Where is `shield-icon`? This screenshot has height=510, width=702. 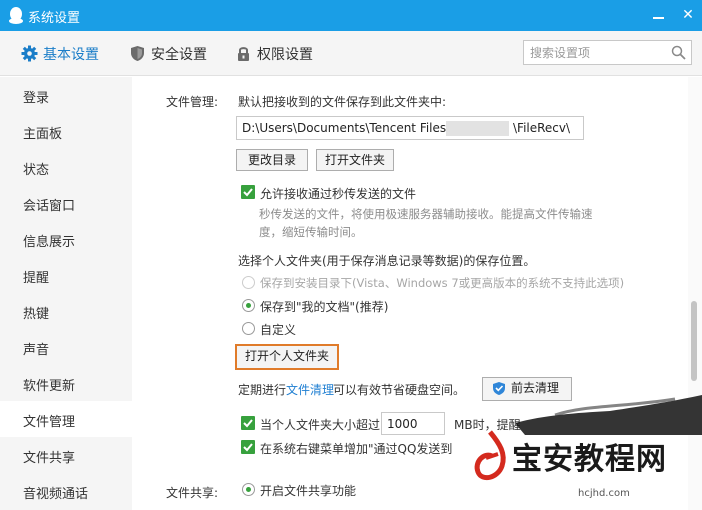
shield-icon is located at coordinates (137, 53).